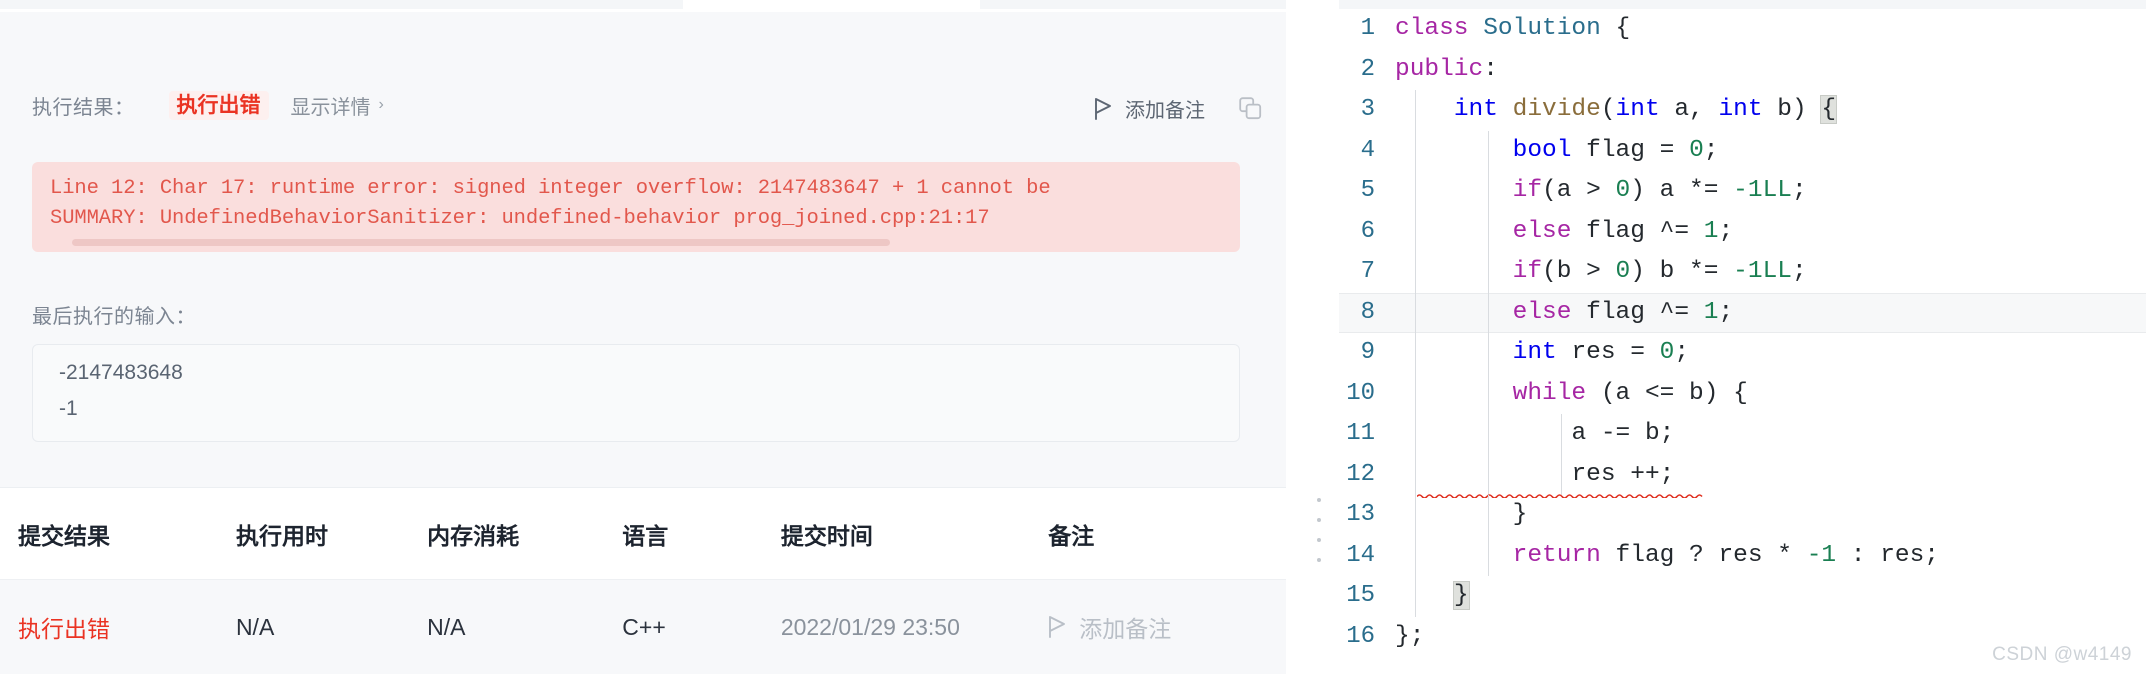 Image resolution: width=2146 pixels, height=674 pixels. Describe the element at coordinates (1770, 555) in the screenshot. I see `code-text: return flag ? res * -1 : res;` at that location.